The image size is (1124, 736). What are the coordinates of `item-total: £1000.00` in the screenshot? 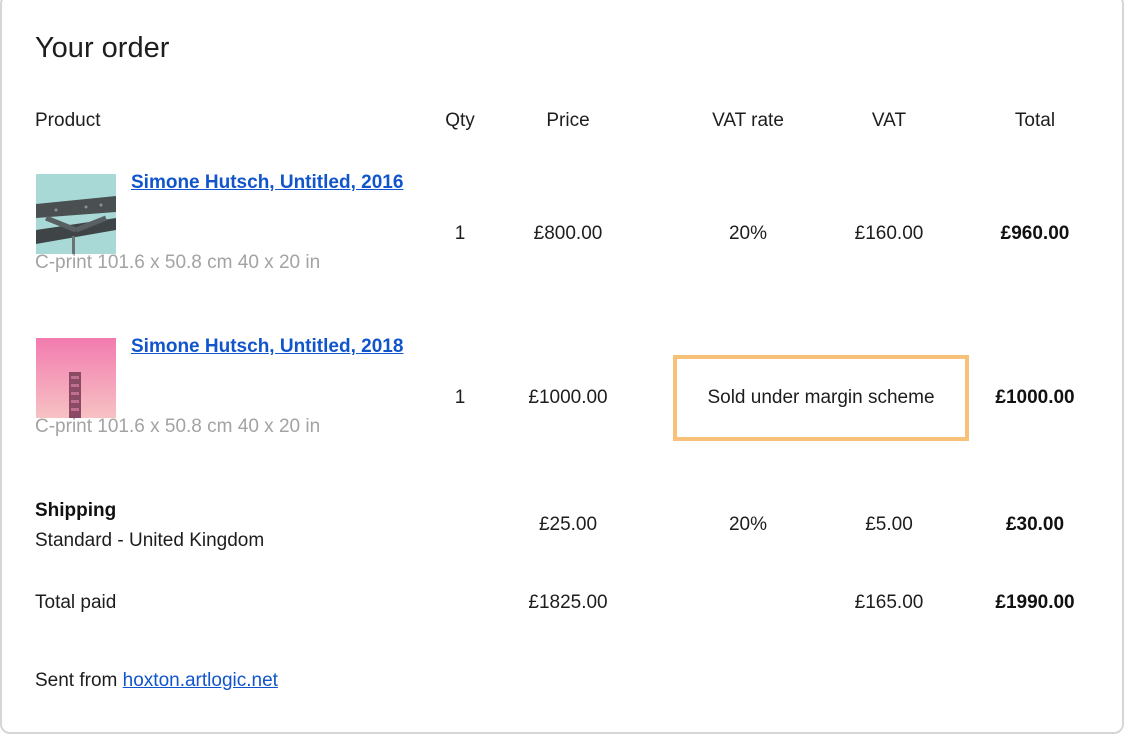 It's located at (1035, 397).